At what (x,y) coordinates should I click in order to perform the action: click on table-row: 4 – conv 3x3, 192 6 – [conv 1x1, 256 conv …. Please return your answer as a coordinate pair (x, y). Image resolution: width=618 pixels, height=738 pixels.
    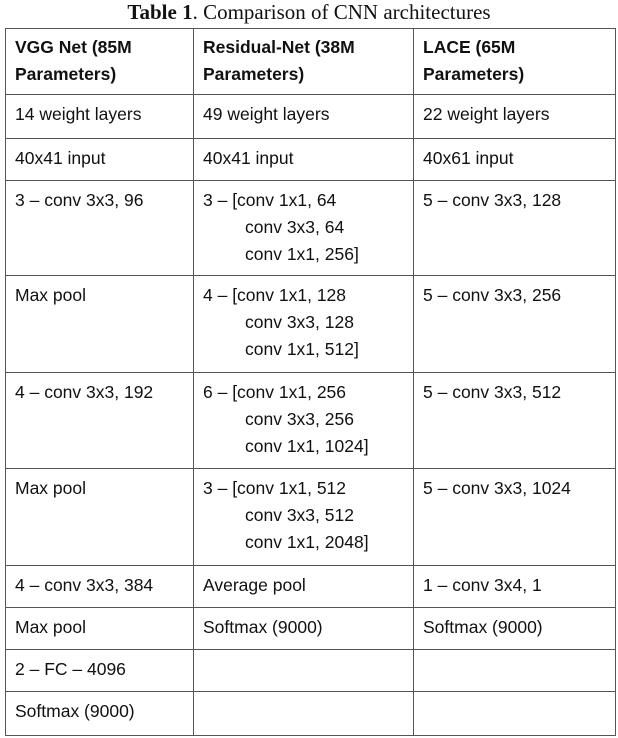
    Looking at the image, I should click on (310, 420).